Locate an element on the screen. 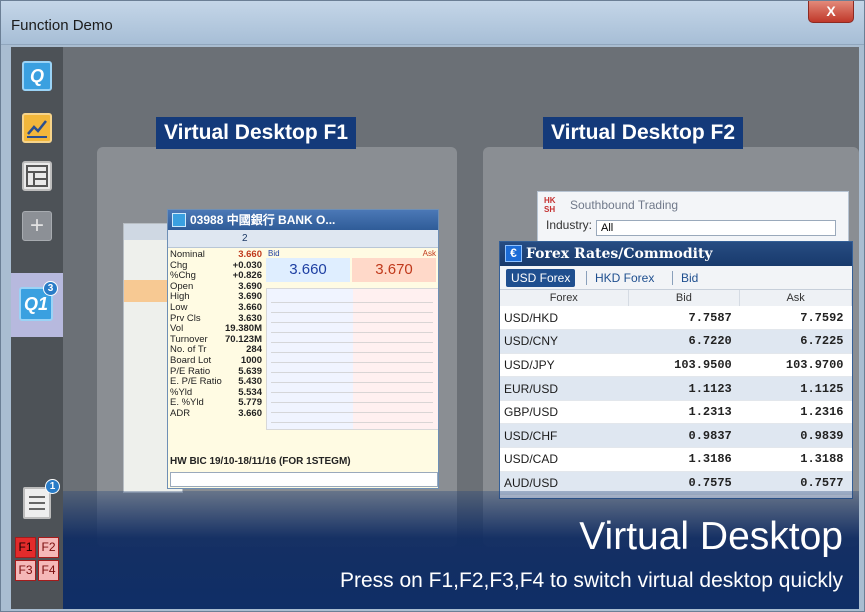 Image resolution: width=865 pixels, height=612 pixels. multi-quote-selected: Q1 3 is located at coordinates (37, 305).